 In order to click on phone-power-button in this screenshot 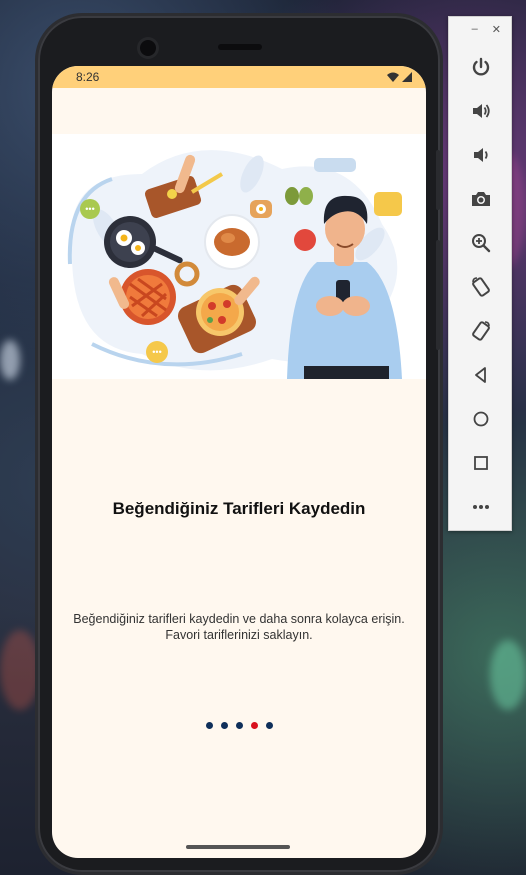, I will do `click(438, 180)`.